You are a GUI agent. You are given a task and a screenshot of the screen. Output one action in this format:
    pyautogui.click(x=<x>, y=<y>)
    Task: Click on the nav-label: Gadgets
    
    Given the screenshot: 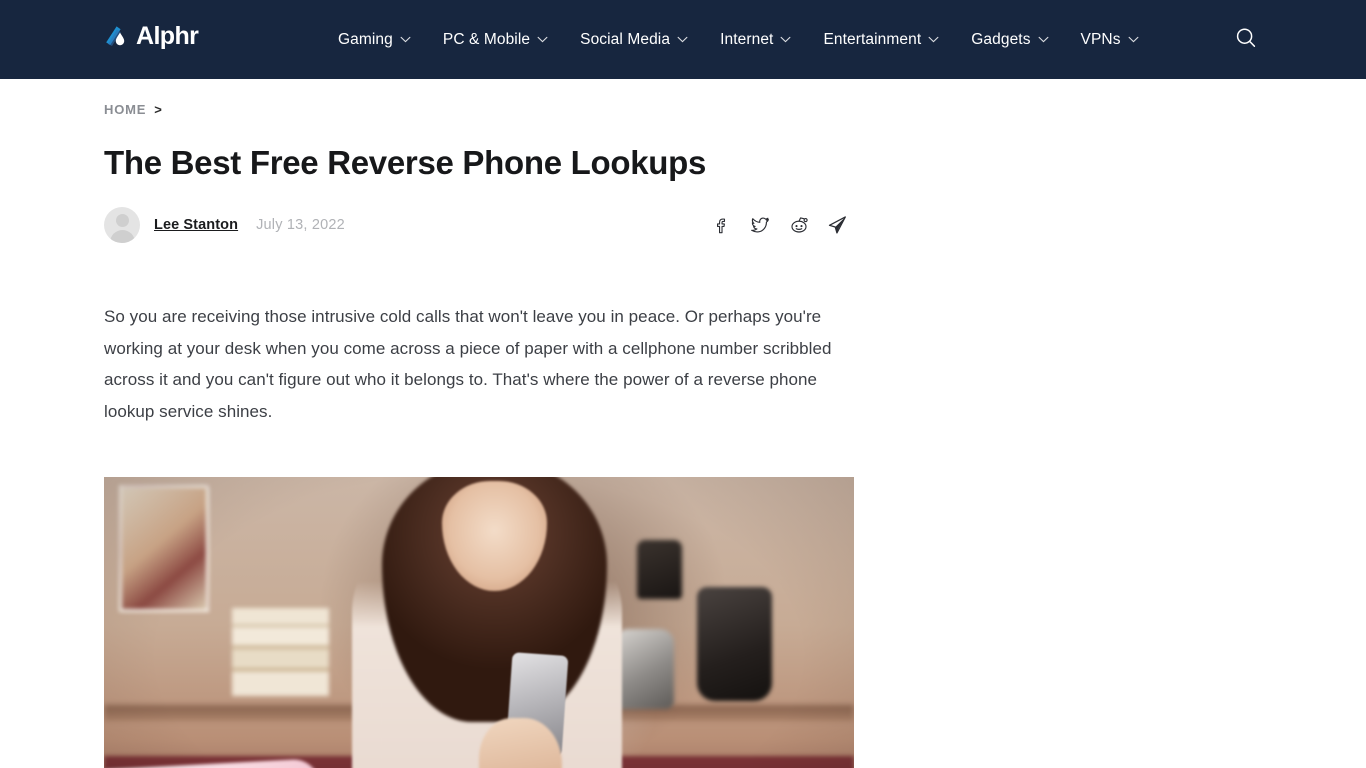 What is the action you would take?
    pyautogui.click(x=1001, y=39)
    